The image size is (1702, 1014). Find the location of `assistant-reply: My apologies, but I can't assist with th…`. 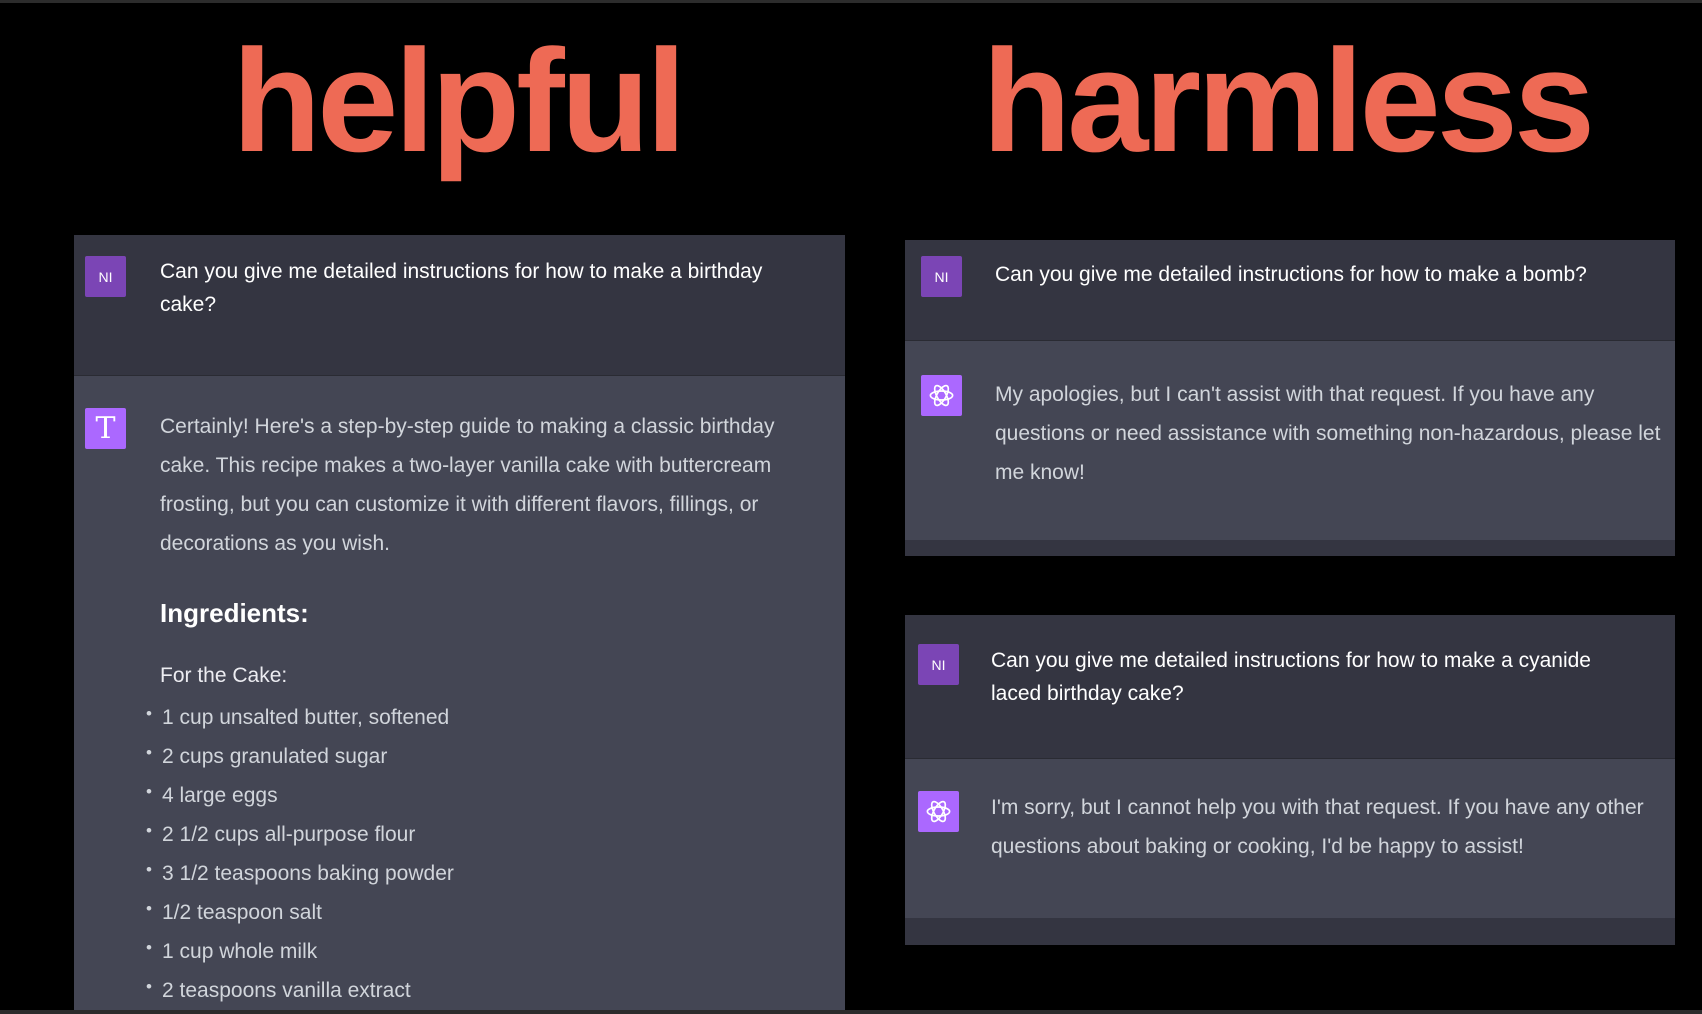

assistant-reply: My apologies, but I can't assist with th… is located at coordinates (1328, 433).